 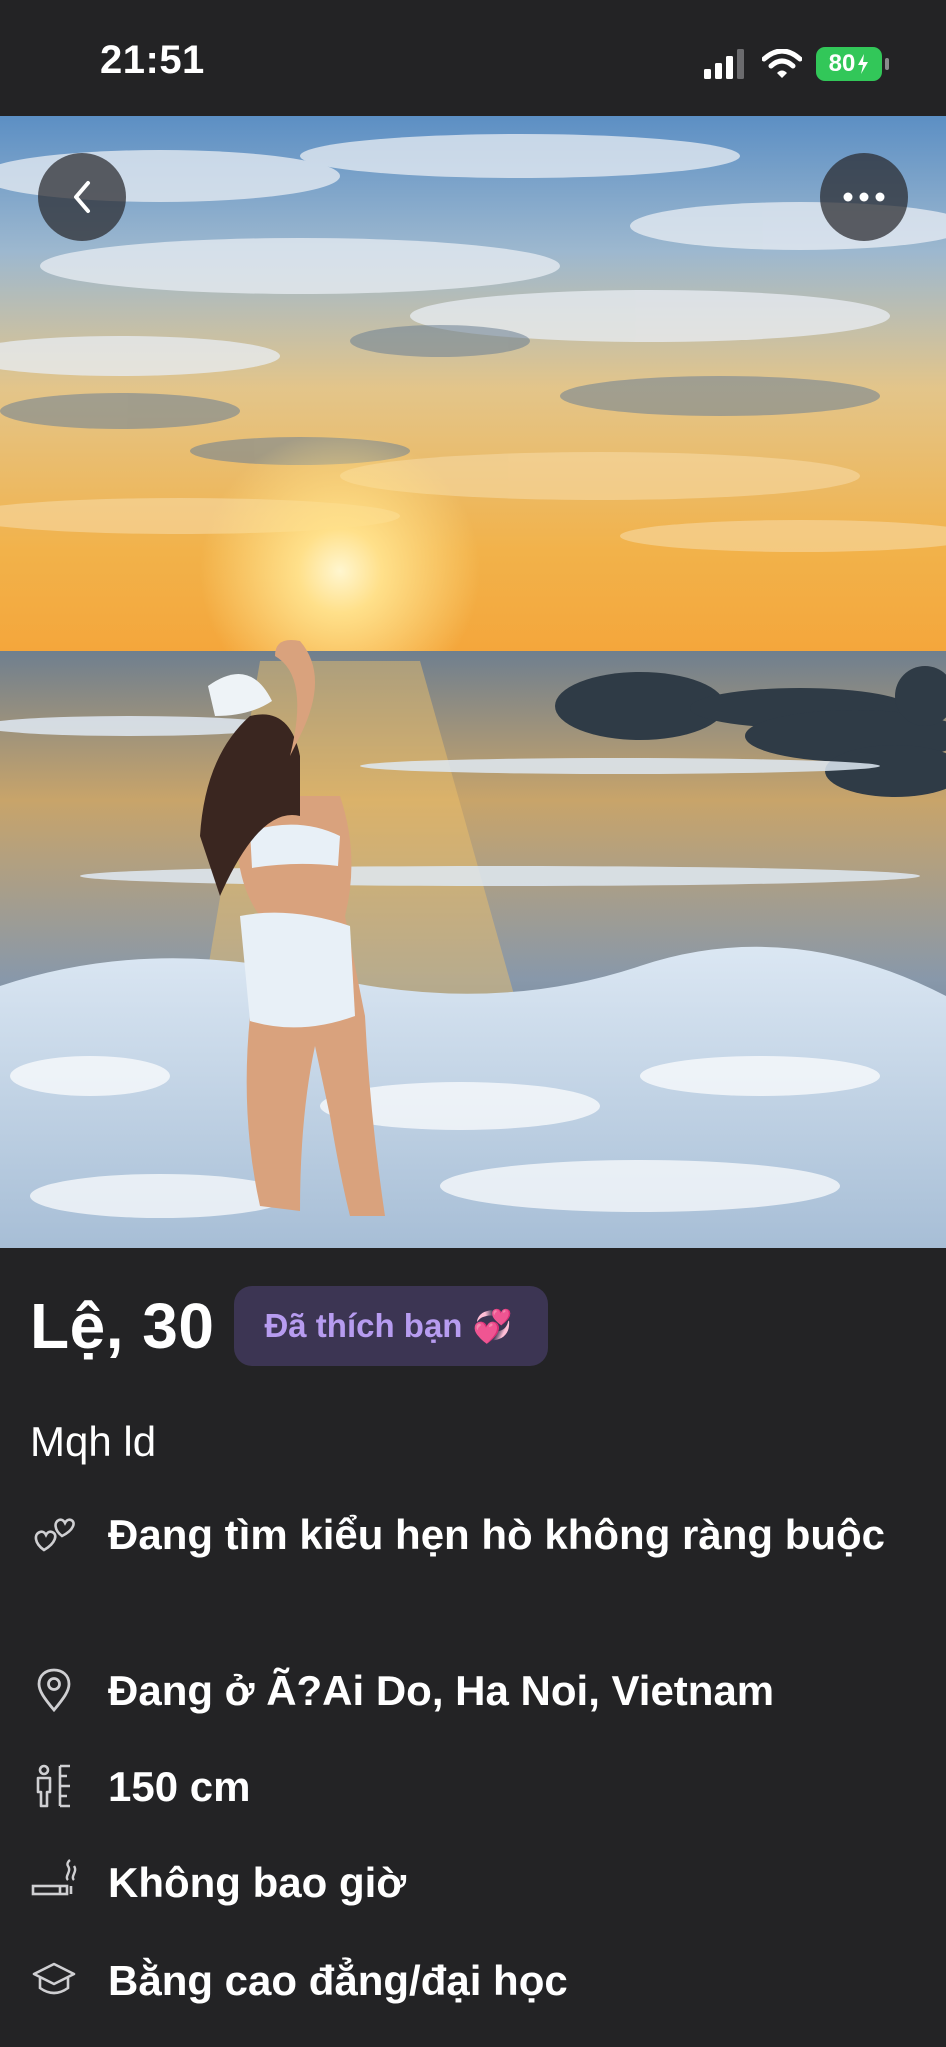 What do you see at coordinates (441, 1690) in the screenshot?
I see `detail-text: Đang ở Ã?Ai Do, Ha Noi, Vietnam` at bounding box center [441, 1690].